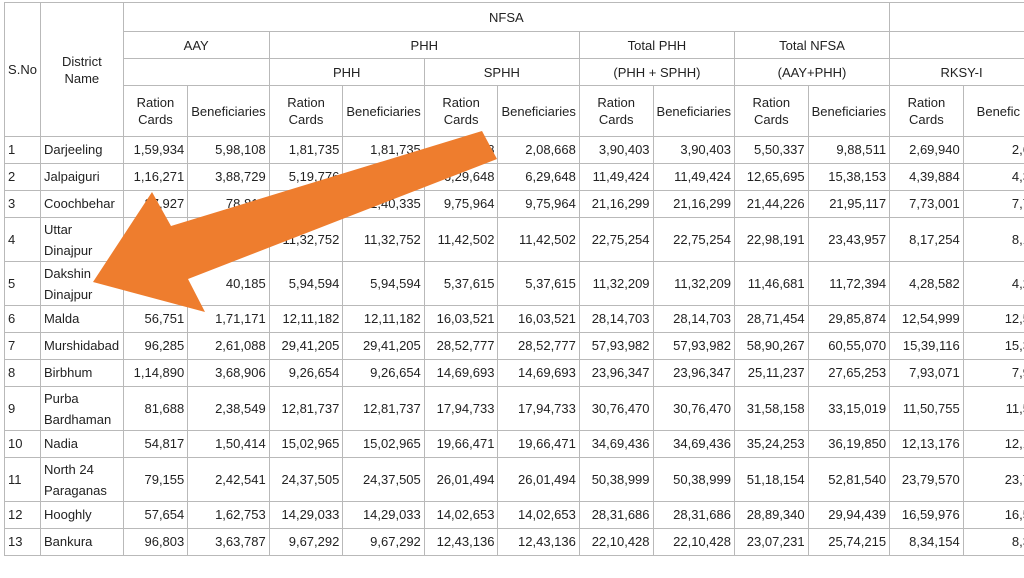 The height and width of the screenshot is (578, 1024). What do you see at coordinates (155, 408) in the screenshot?
I see `cell-aay-ration-cards: 81,688` at bounding box center [155, 408].